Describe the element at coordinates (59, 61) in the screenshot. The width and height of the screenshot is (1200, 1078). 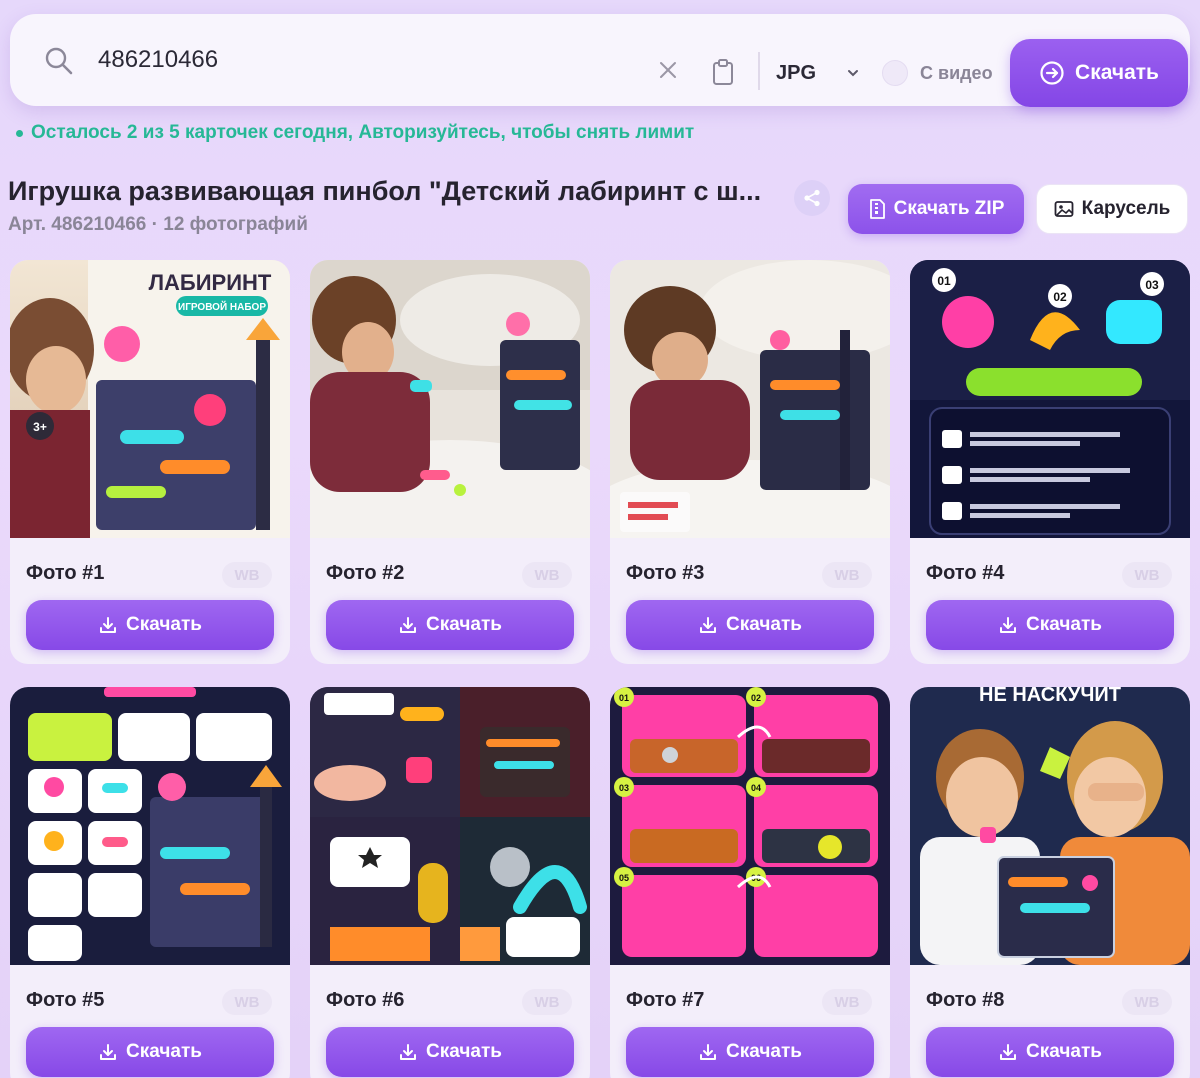
I see `search-icon` at that location.